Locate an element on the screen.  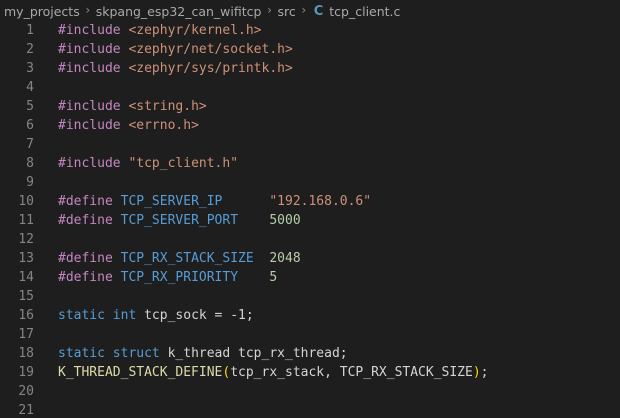
breadcrumb-item-src: src is located at coordinates (286, 11).